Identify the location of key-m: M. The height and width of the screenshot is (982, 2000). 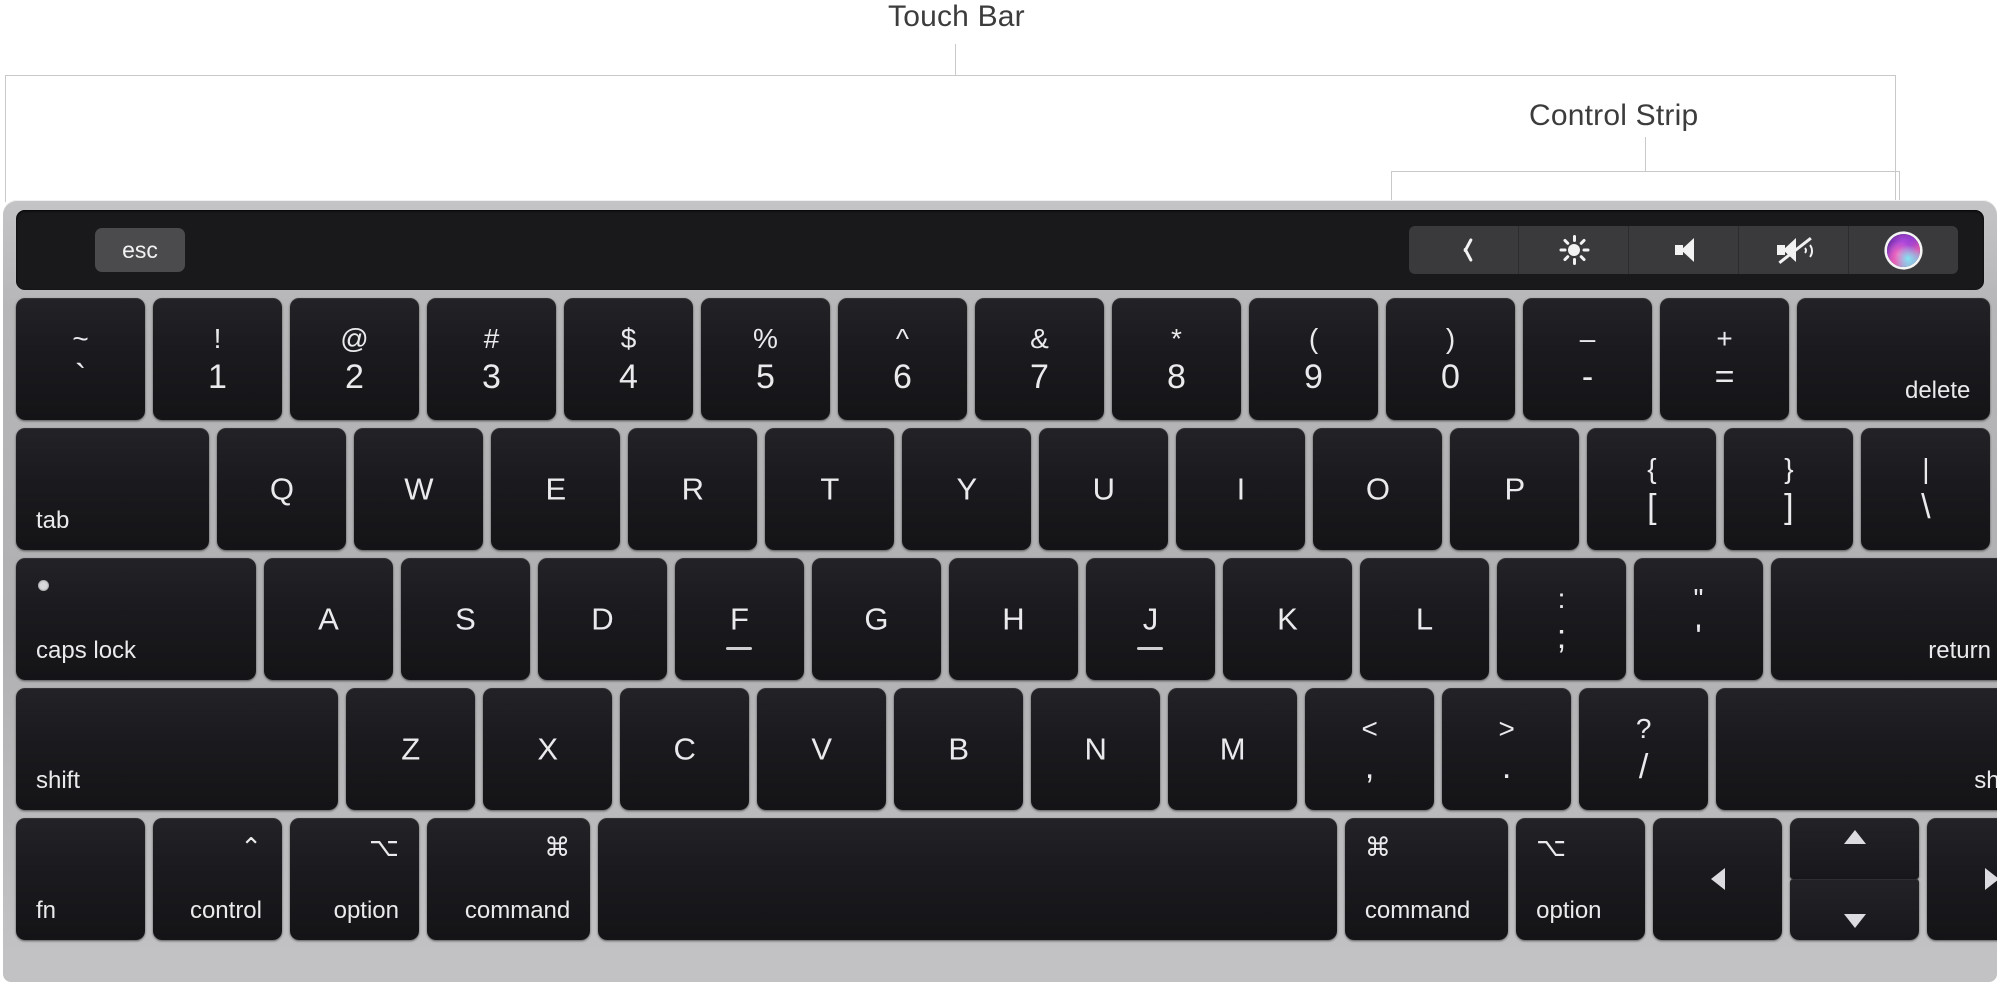
(1233, 749).